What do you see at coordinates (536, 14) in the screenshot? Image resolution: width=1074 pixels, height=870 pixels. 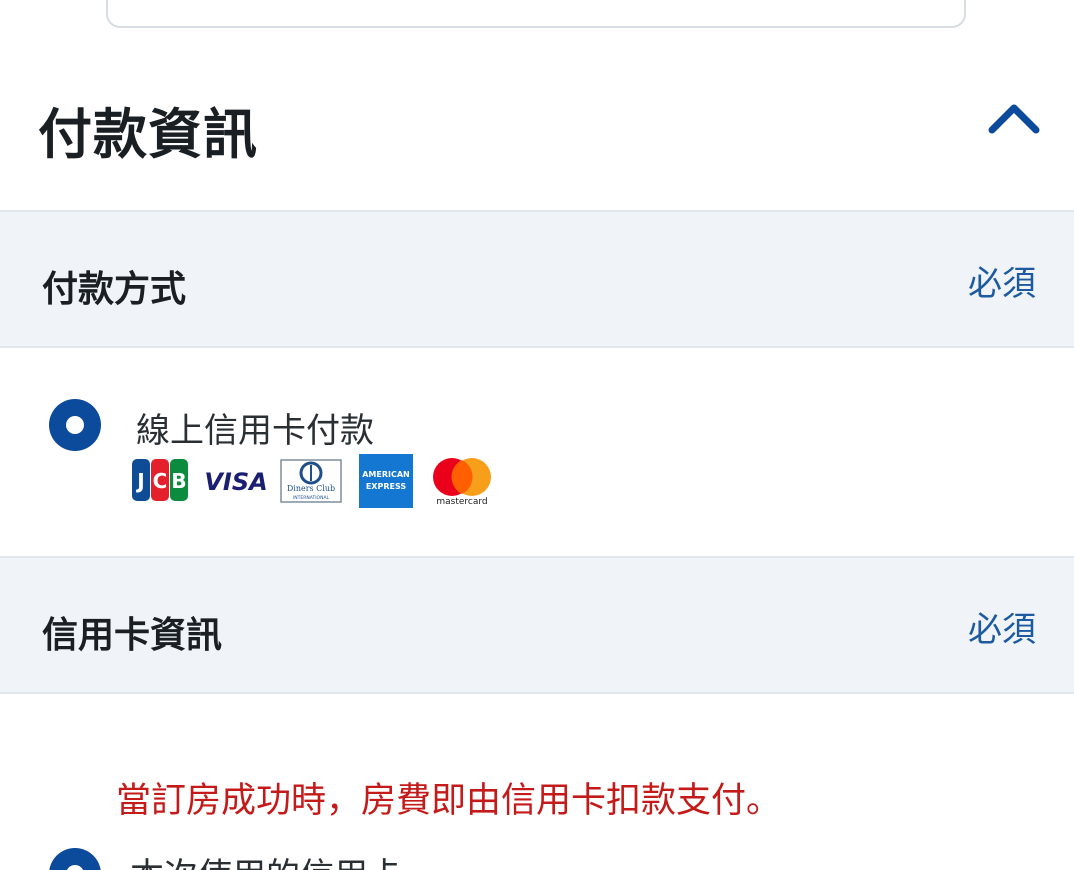 I see `previous-input-field` at bounding box center [536, 14].